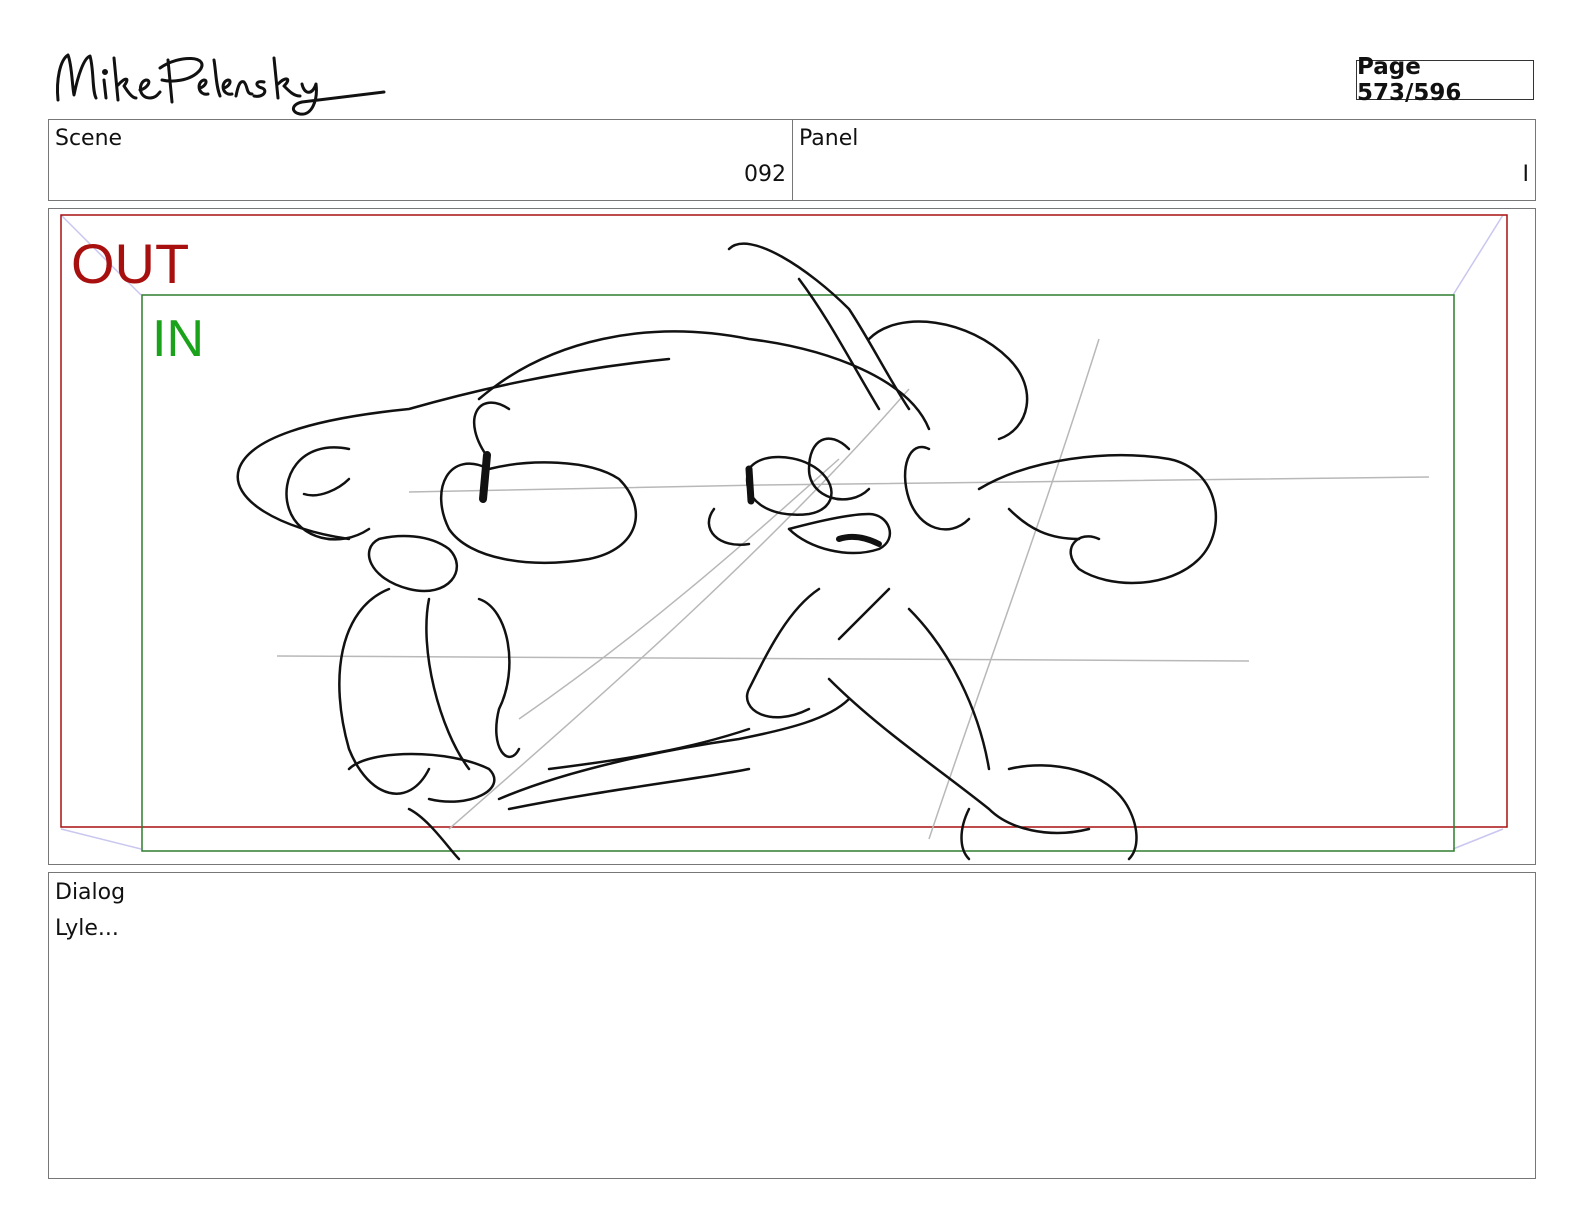 The height and width of the screenshot is (1224, 1584). What do you see at coordinates (130, 263) in the screenshot?
I see `out-label: OUT` at bounding box center [130, 263].